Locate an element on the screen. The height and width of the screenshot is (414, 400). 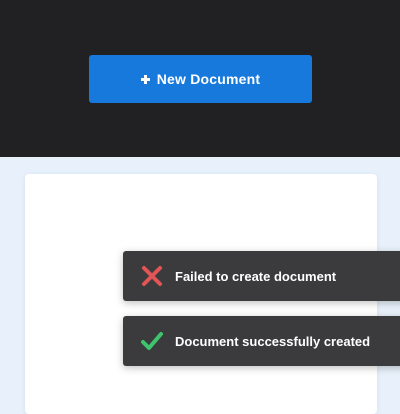
new-document-label: New Document is located at coordinates (208, 79).